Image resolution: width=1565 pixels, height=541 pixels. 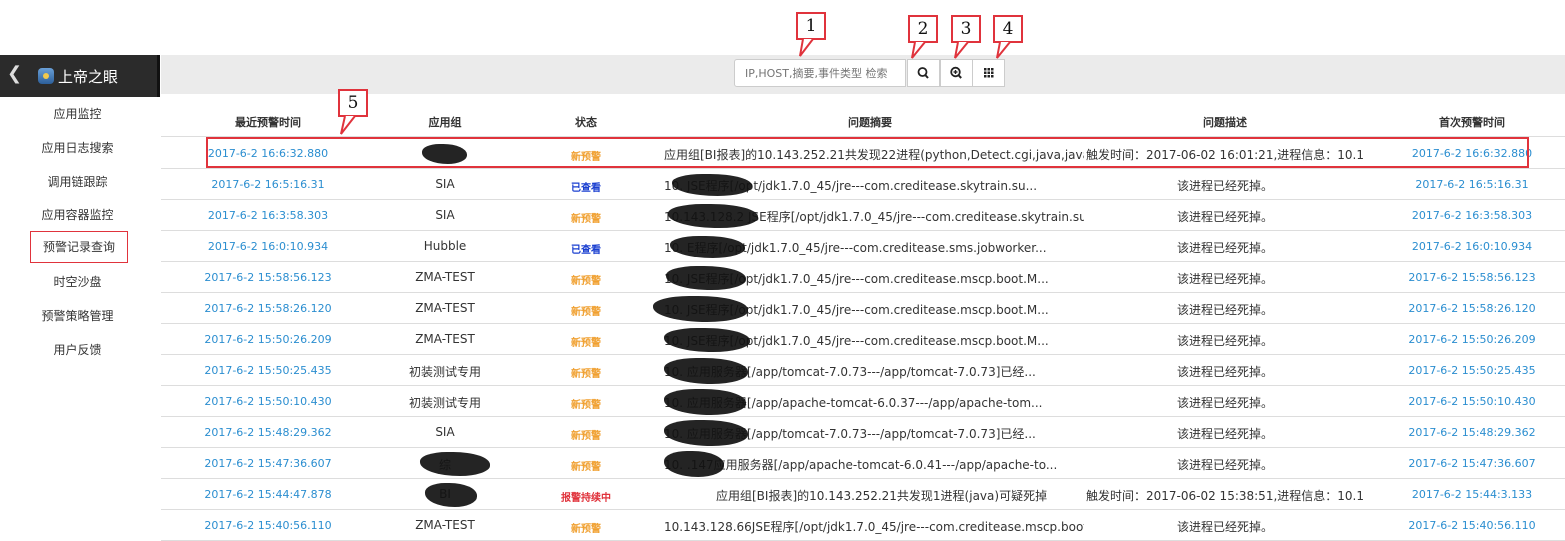 I want to click on sidebar-item-spacetime-sandbox: 时空沙盘, so click(x=77, y=281).